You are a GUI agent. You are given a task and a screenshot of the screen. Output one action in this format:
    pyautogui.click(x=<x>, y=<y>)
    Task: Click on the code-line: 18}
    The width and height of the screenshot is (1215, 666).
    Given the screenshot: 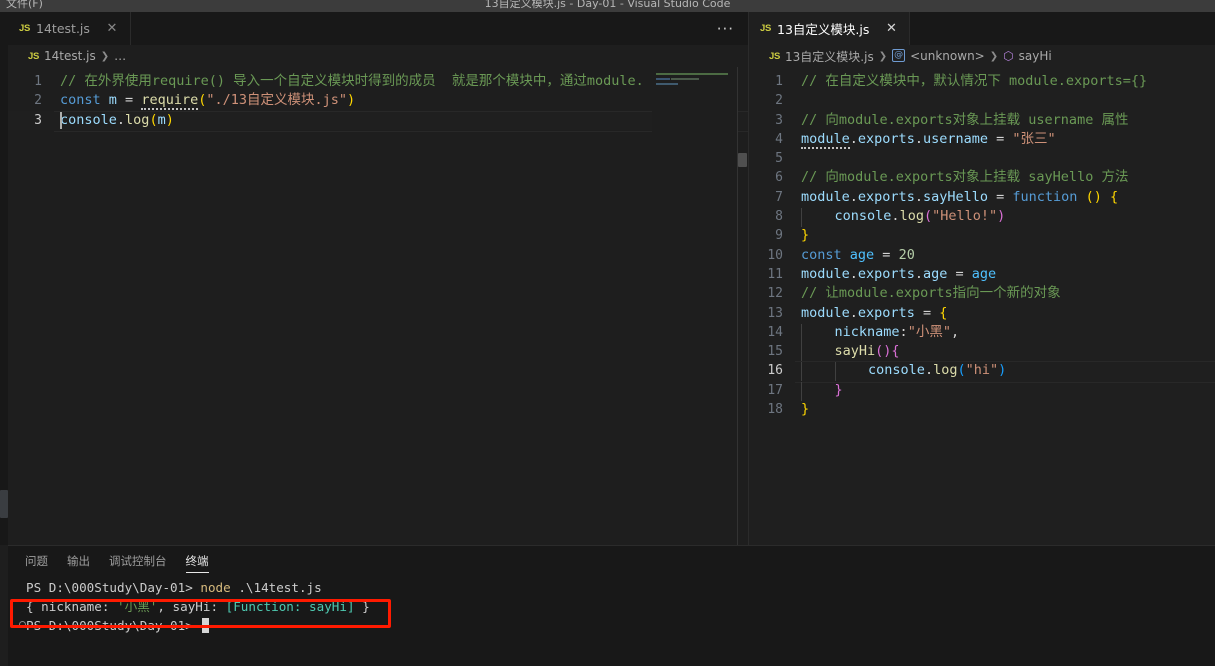 What is the action you would take?
    pyautogui.click(x=982, y=409)
    